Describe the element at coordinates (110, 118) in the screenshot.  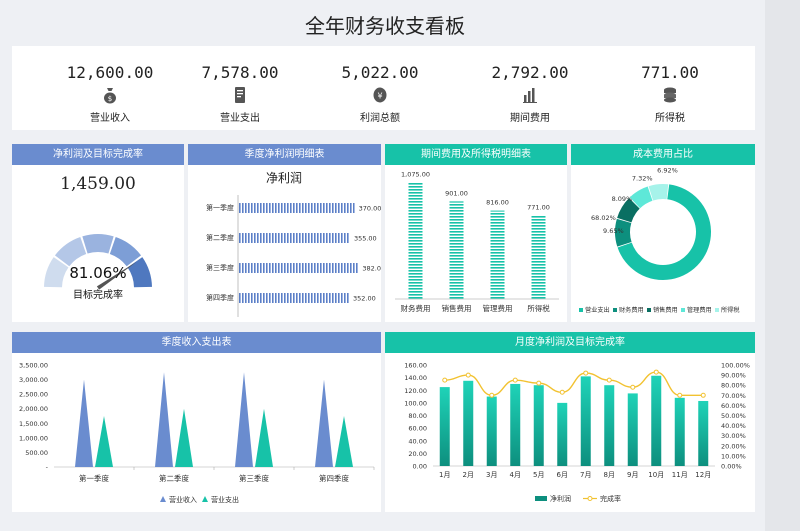
I see `kpi-label: 营业收入` at that location.